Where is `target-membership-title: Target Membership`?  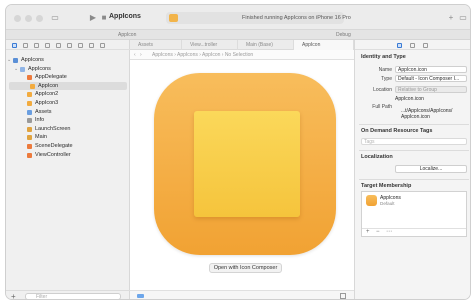 target-membership-title: Target Membership is located at coordinates (386, 186).